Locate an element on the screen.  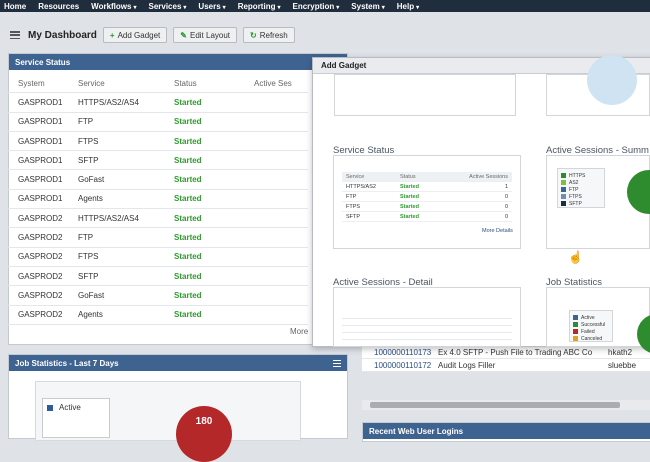
preview-row: SFTP Started 0 is located at coordinates (427, 217).